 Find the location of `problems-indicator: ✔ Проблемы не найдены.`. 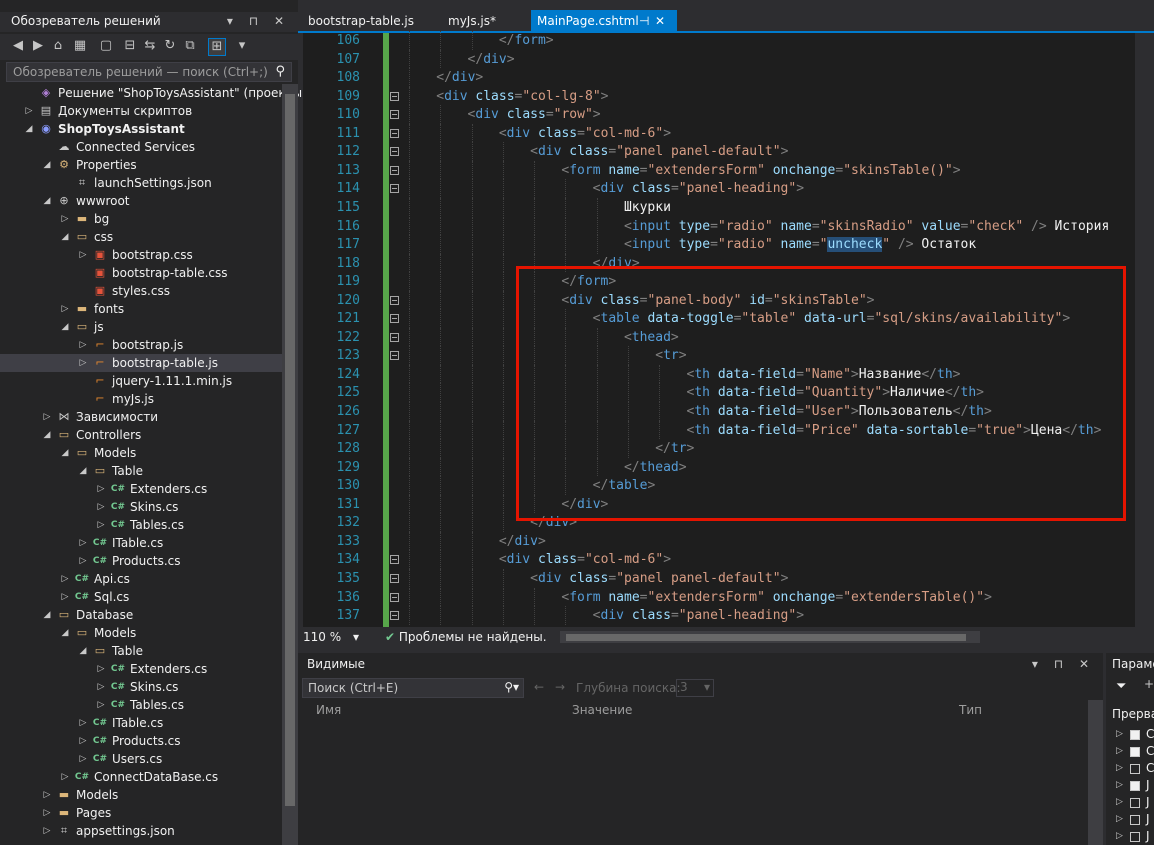

problems-indicator: ✔ Проблемы не найдены. is located at coordinates (466, 637).